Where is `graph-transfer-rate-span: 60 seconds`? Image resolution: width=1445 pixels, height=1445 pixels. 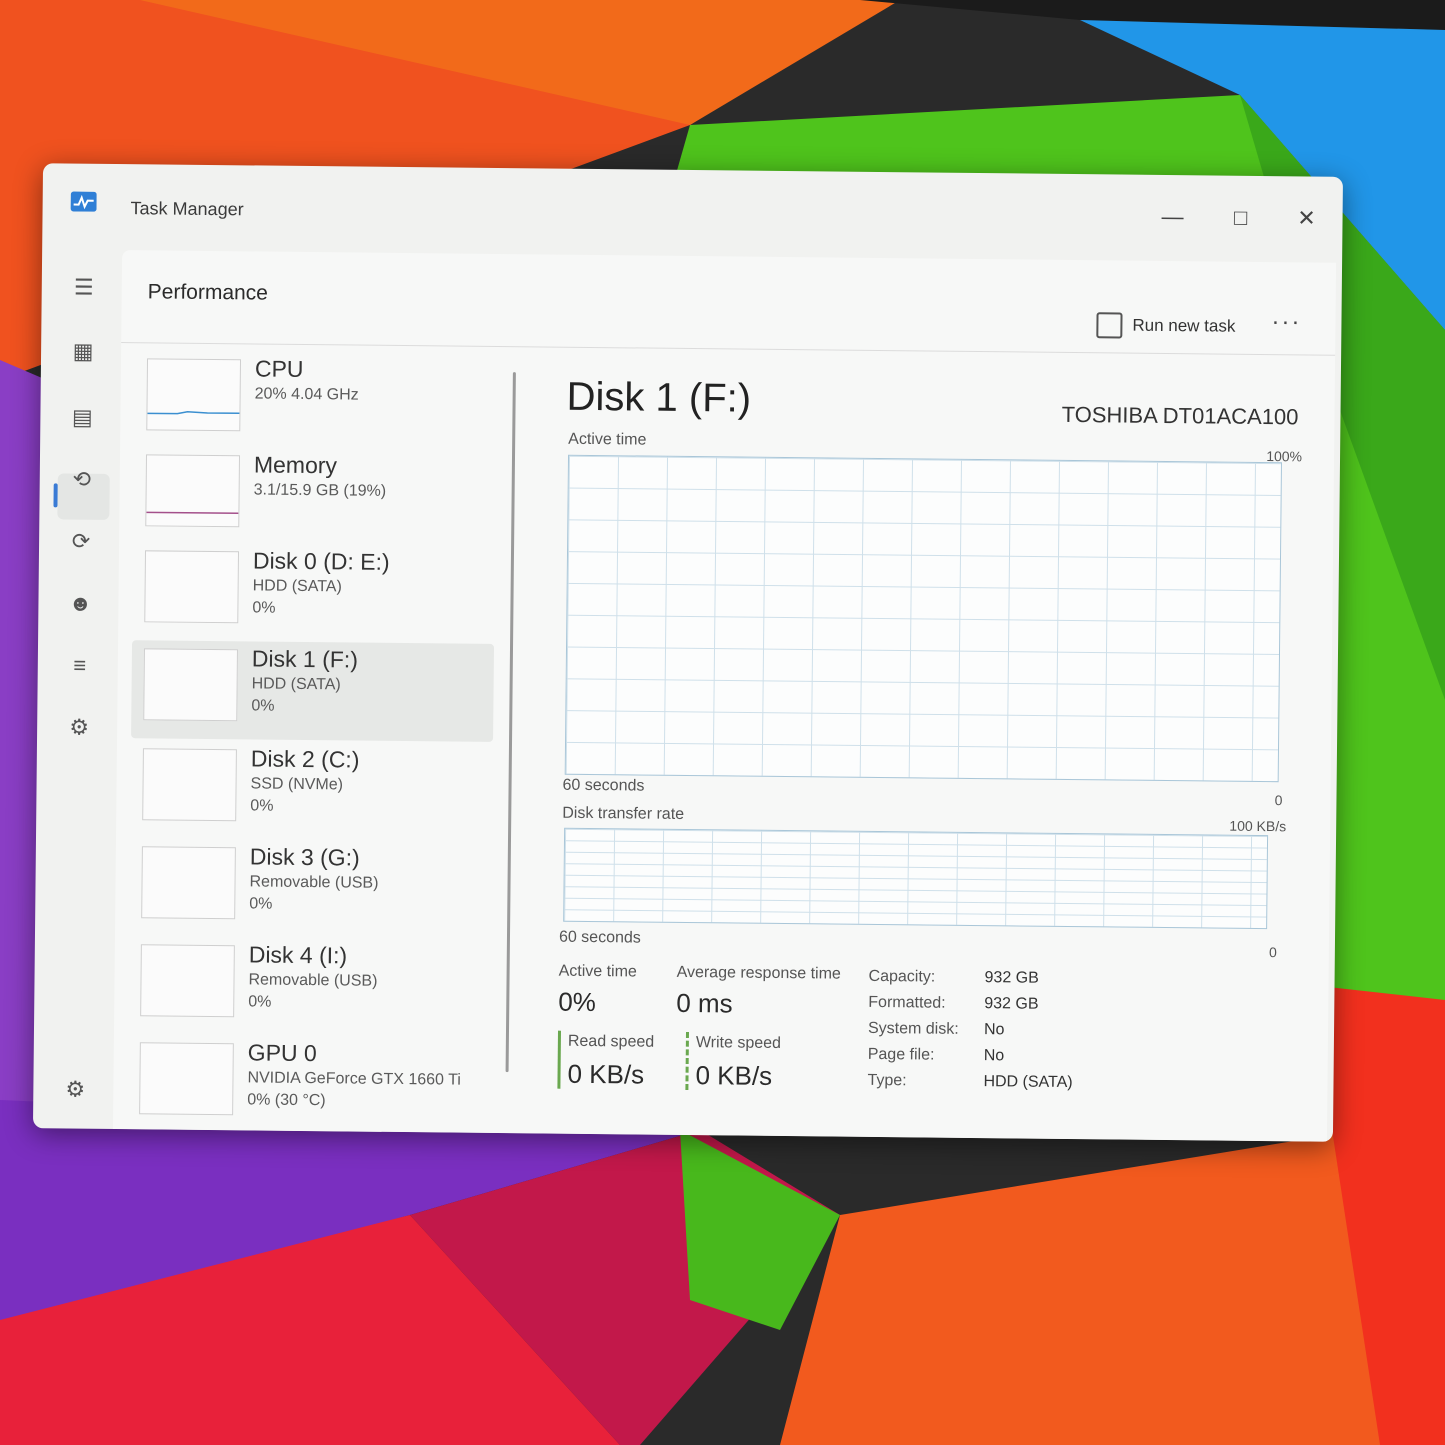 graph-transfer-rate-span: 60 seconds is located at coordinates (599, 937).